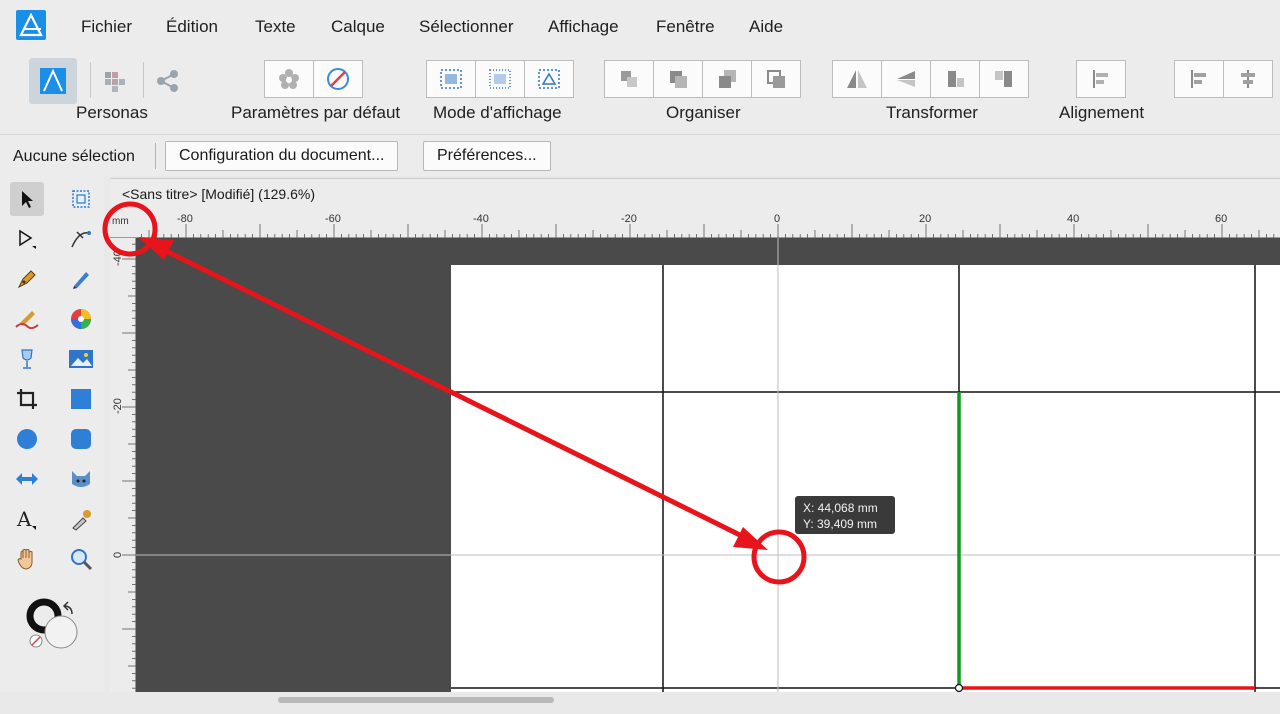 This screenshot has height=714, width=1280. I want to click on fill-tool, so click(81, 319).